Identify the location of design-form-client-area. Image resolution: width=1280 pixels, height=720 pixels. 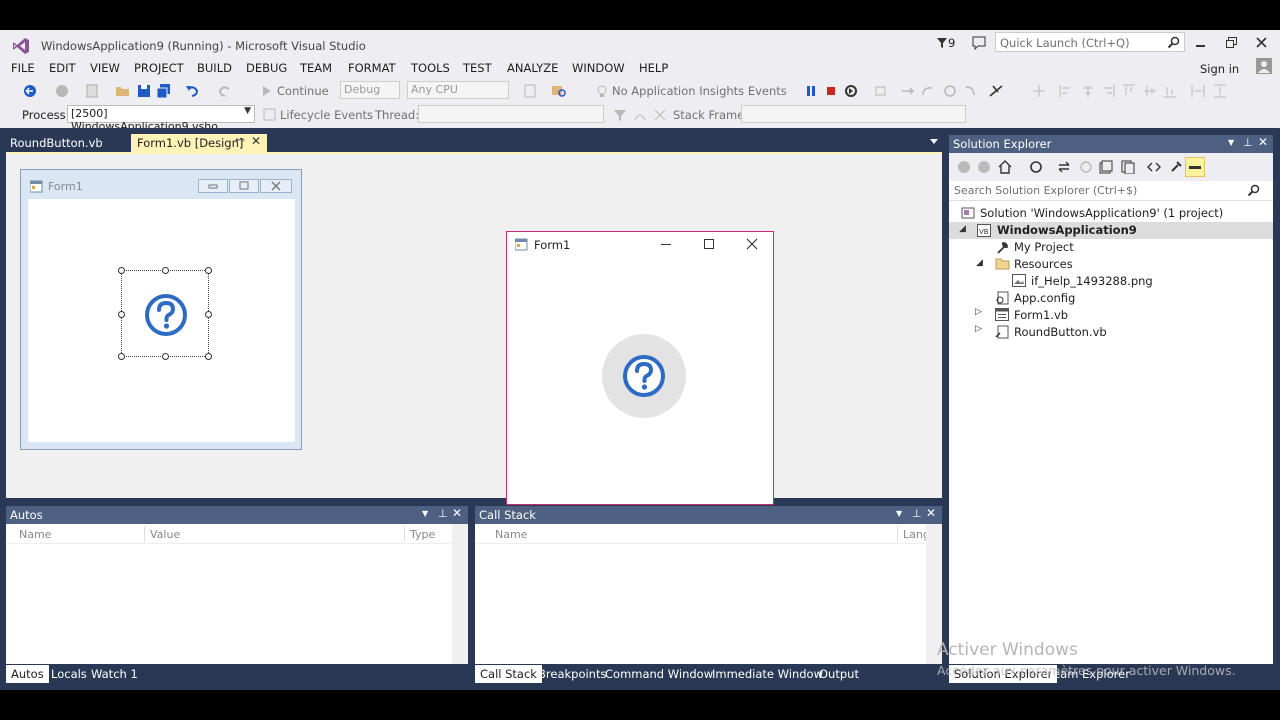
(161, 320).